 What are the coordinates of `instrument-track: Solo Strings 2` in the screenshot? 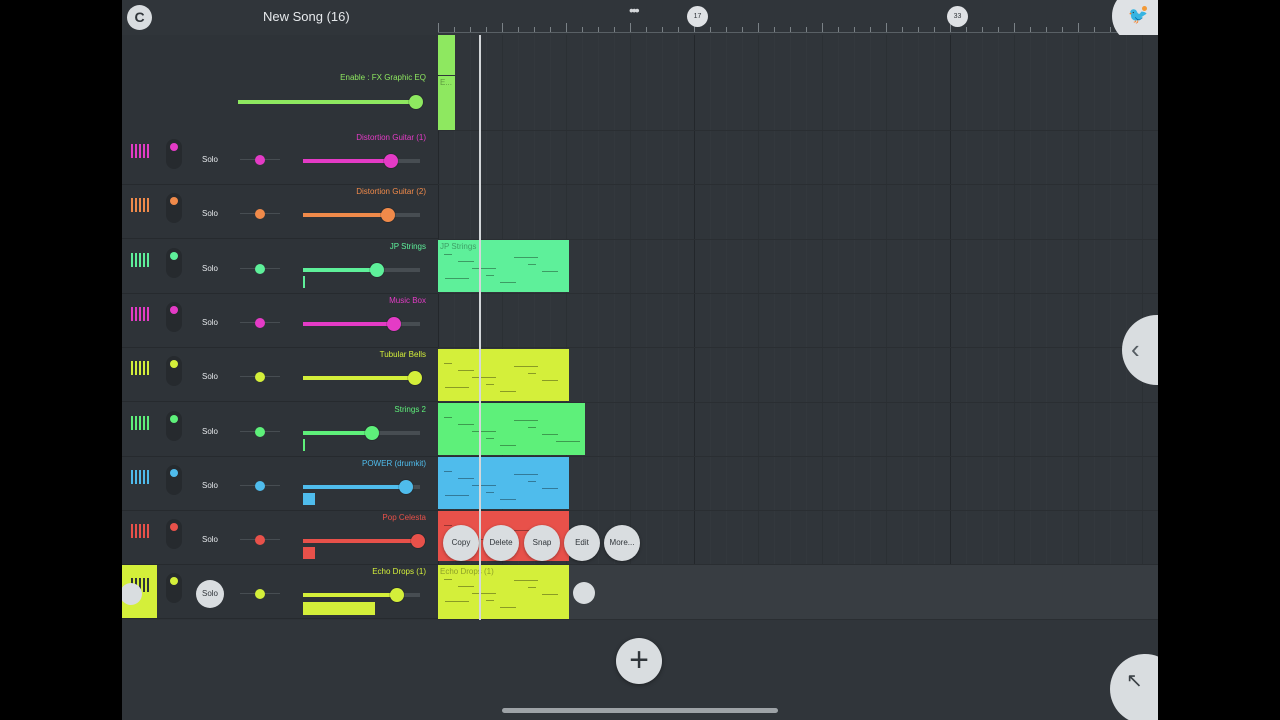 It's located at (280, 430).